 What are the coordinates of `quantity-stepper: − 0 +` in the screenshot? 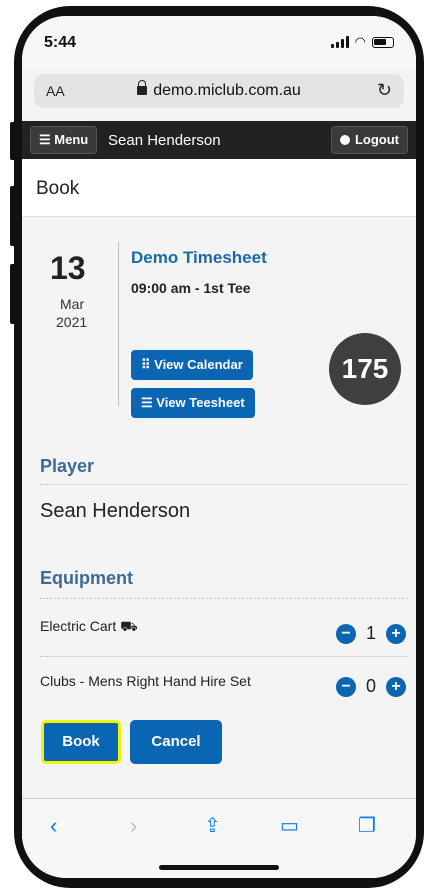 It's located at (370, 686).